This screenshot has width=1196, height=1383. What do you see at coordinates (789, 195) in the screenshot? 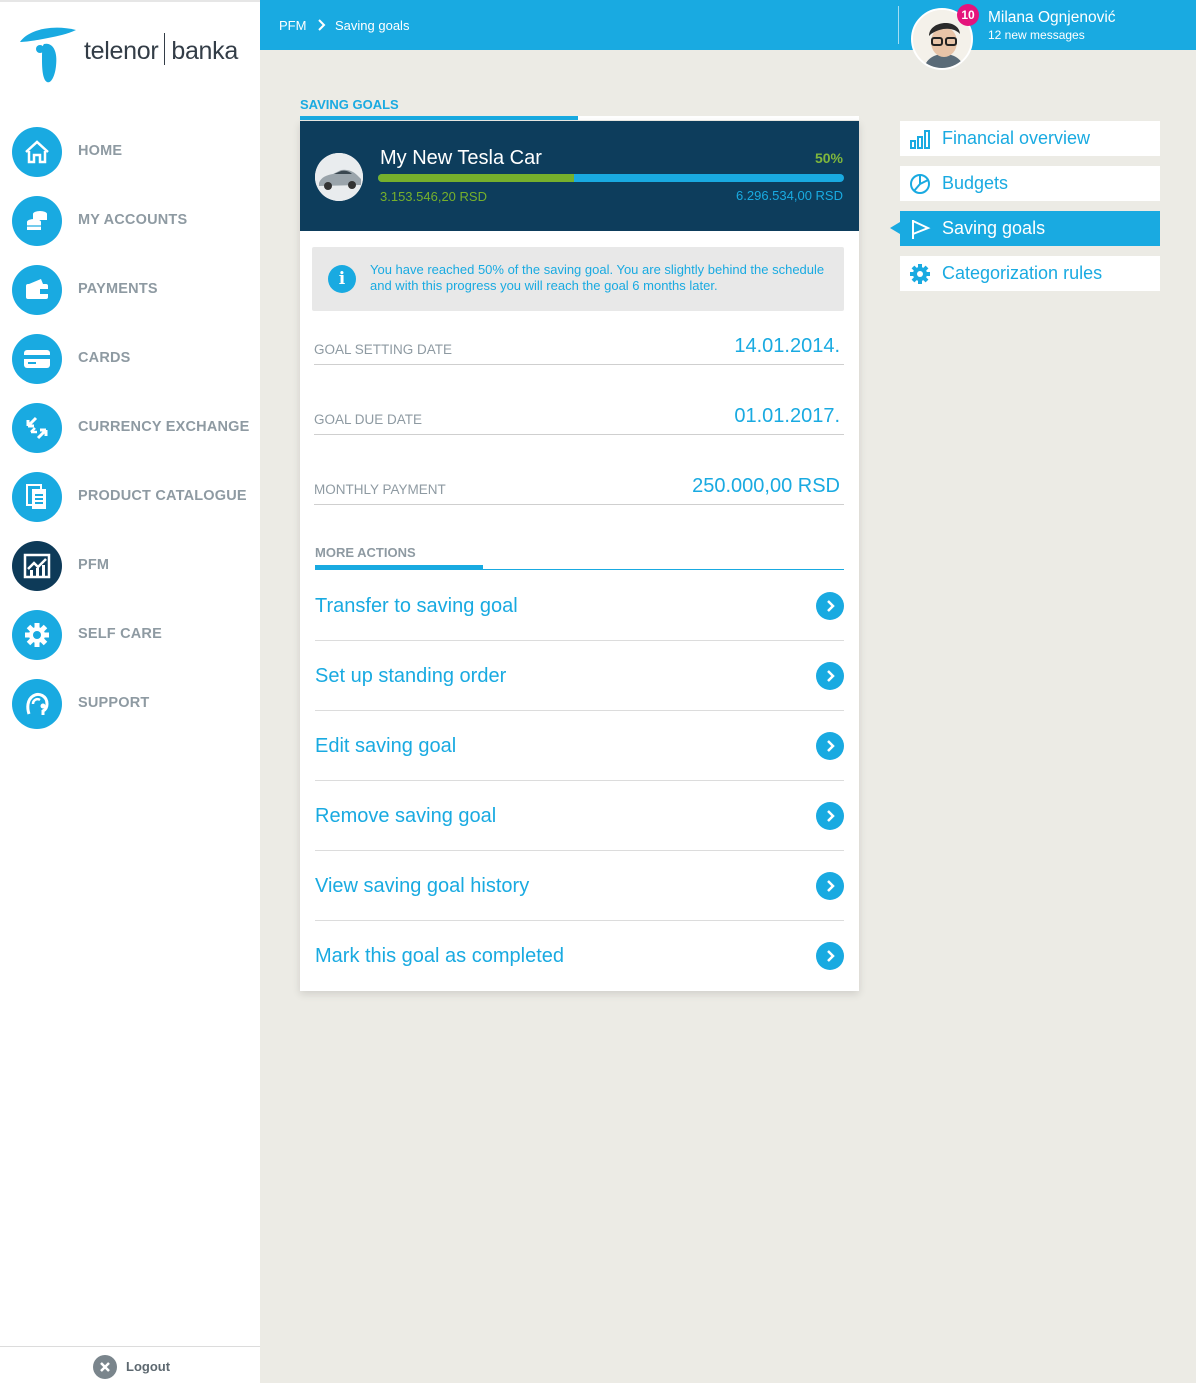
I see `goal-target-amount: 6.296.534,00 RSD` at bounding box center [789, 195].